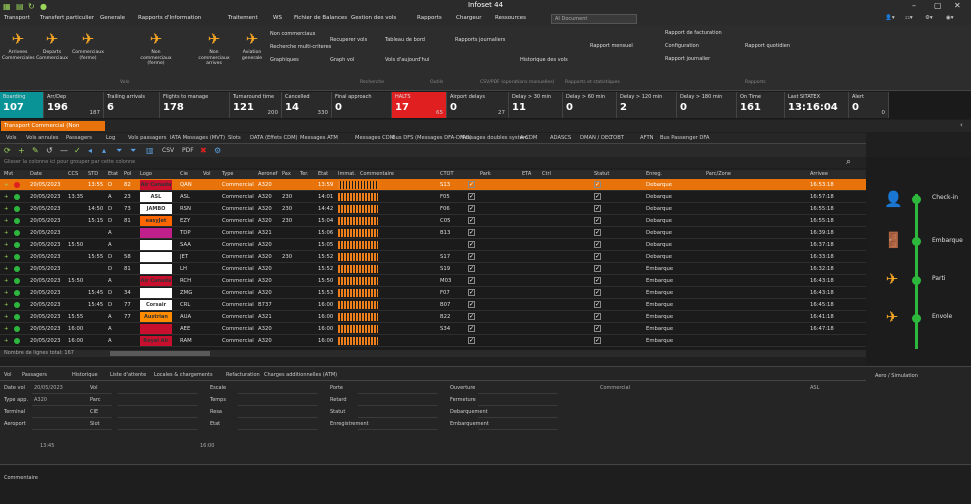 The width and height of the screenshot is (971, 504). I want to click on comment-area: Commentaire, so click(485, 484).